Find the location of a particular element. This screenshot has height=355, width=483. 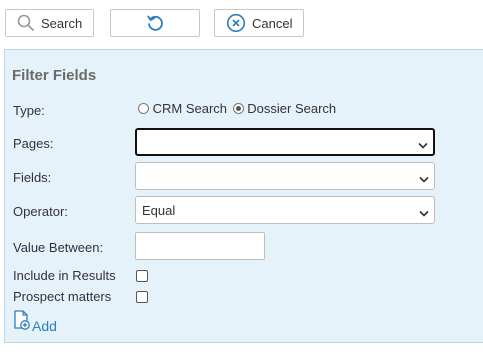

operator-select-value: Equal is located at coordinates (159, 210).